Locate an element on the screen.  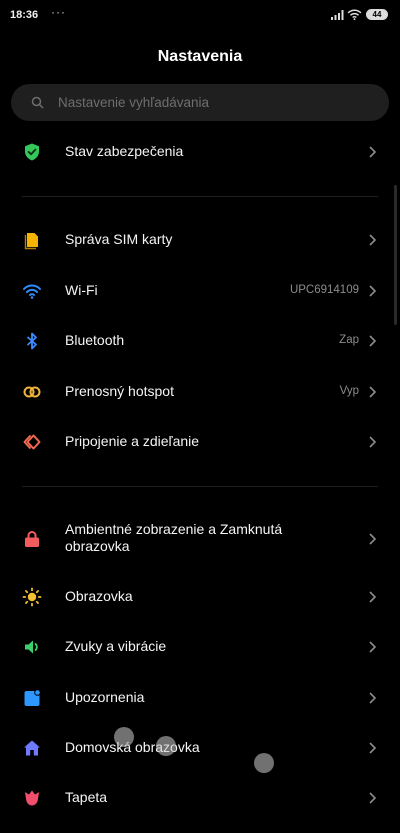
notification-icon is located at coordinates (32, 697).